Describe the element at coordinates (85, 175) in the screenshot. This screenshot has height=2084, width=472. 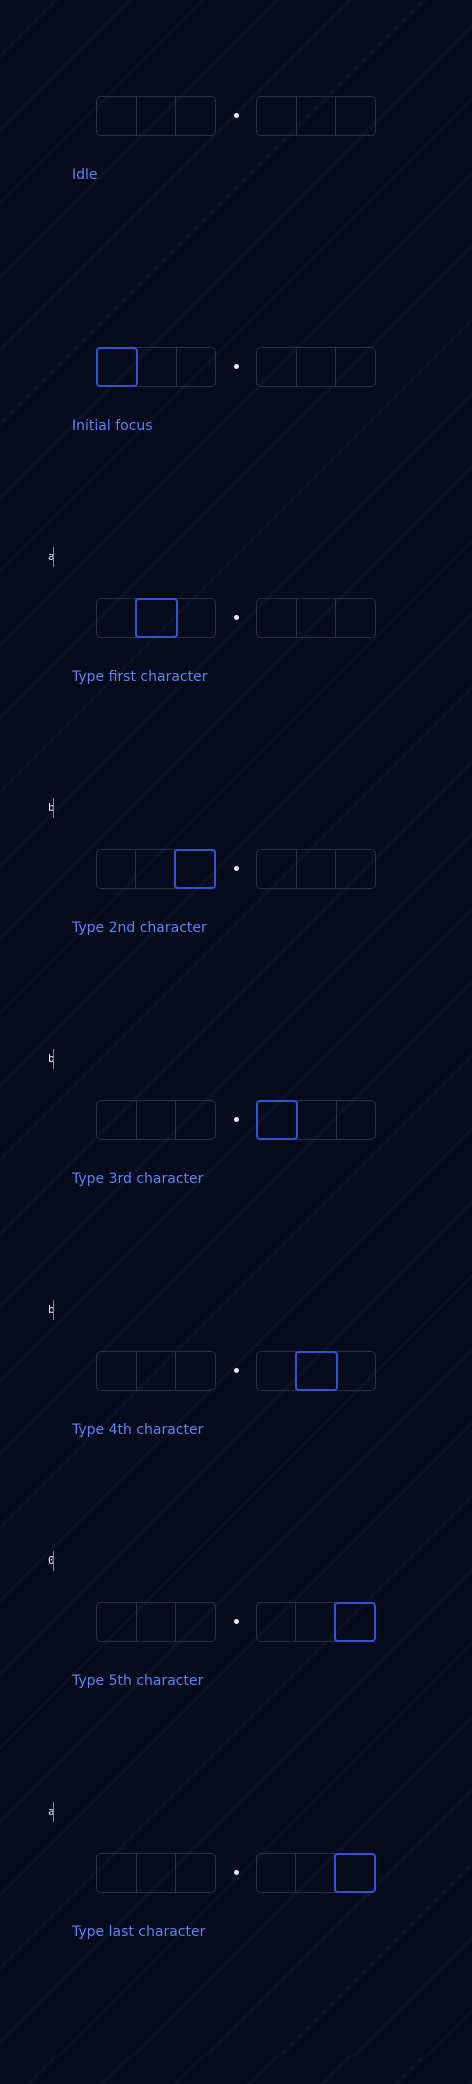
I see `state-caption: Idle` at that location.